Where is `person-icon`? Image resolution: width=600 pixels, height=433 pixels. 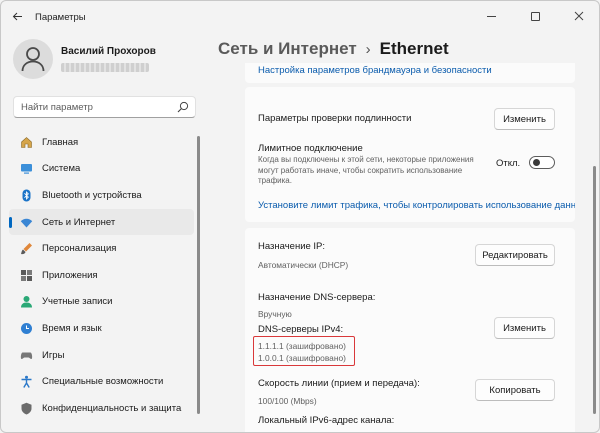 person-icon is located at coordinates (26, 302).